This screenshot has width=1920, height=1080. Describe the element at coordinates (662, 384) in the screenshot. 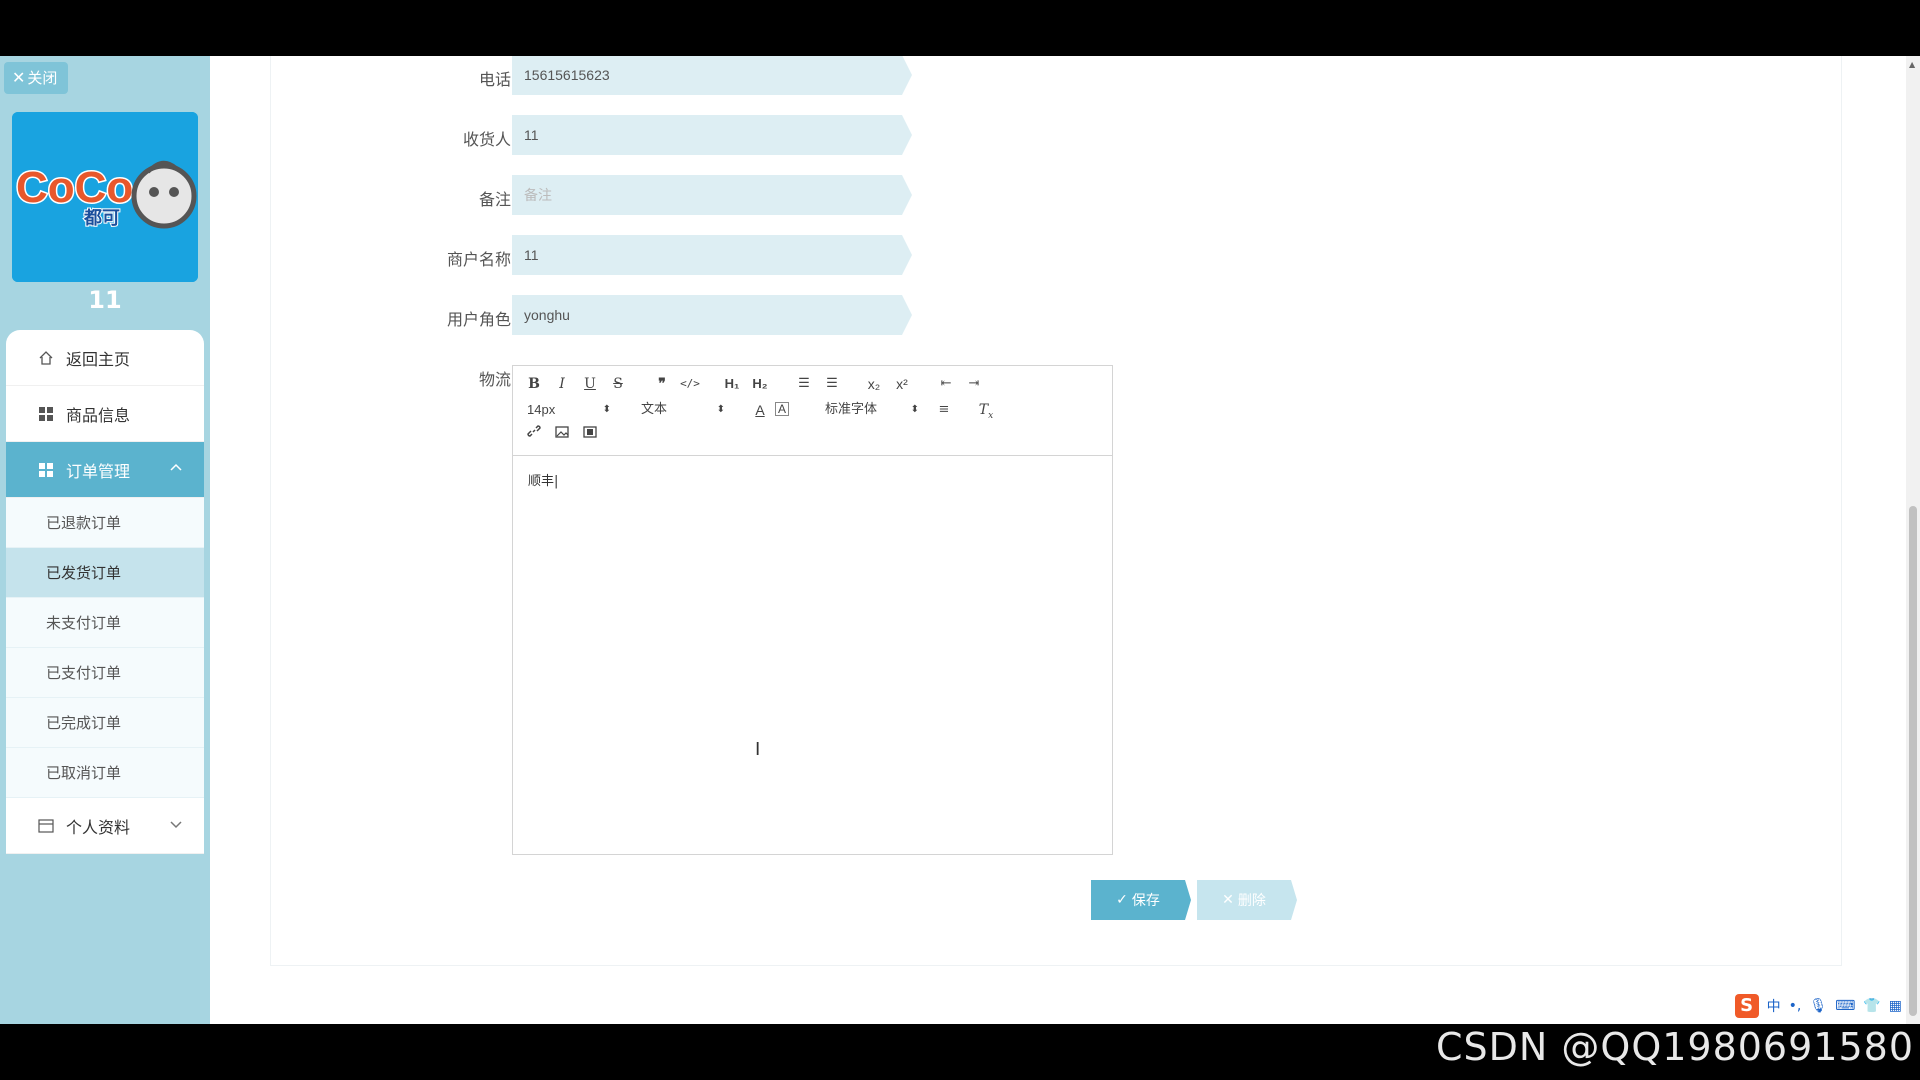

I see `blockquote-icon: ❞` at that location.